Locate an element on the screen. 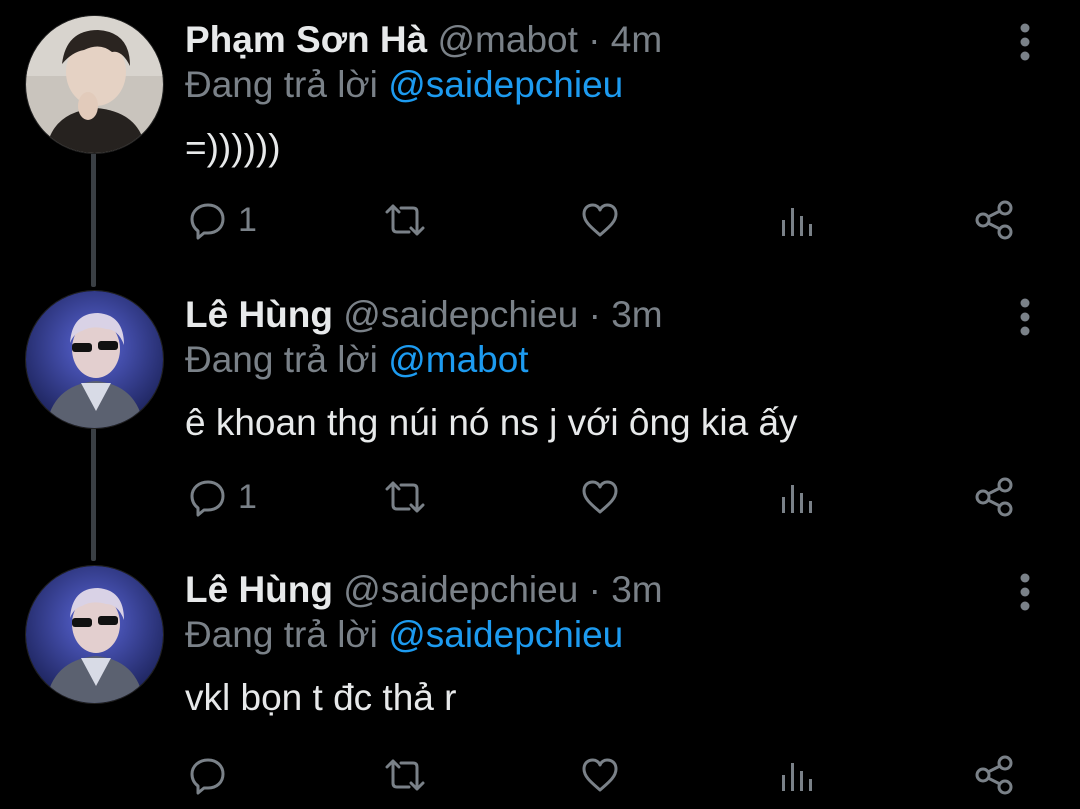 The height and width of the screenshot is (809, 1080). tweet-header: Phạm Sơn Hà @mabot · 4m is located at coordinates (423, 40).